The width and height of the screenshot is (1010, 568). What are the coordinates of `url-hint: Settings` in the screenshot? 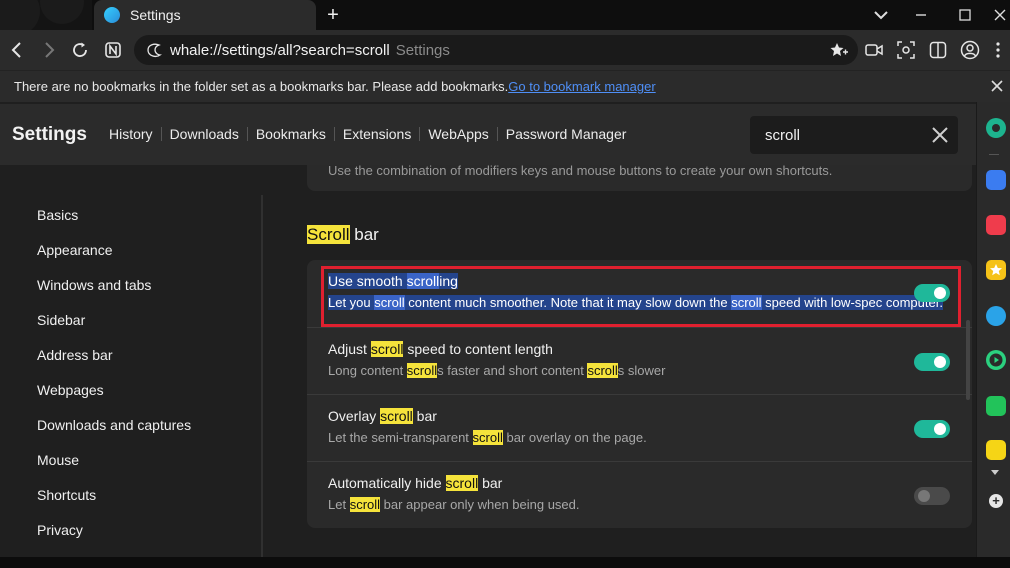 It's located at (422, 50).